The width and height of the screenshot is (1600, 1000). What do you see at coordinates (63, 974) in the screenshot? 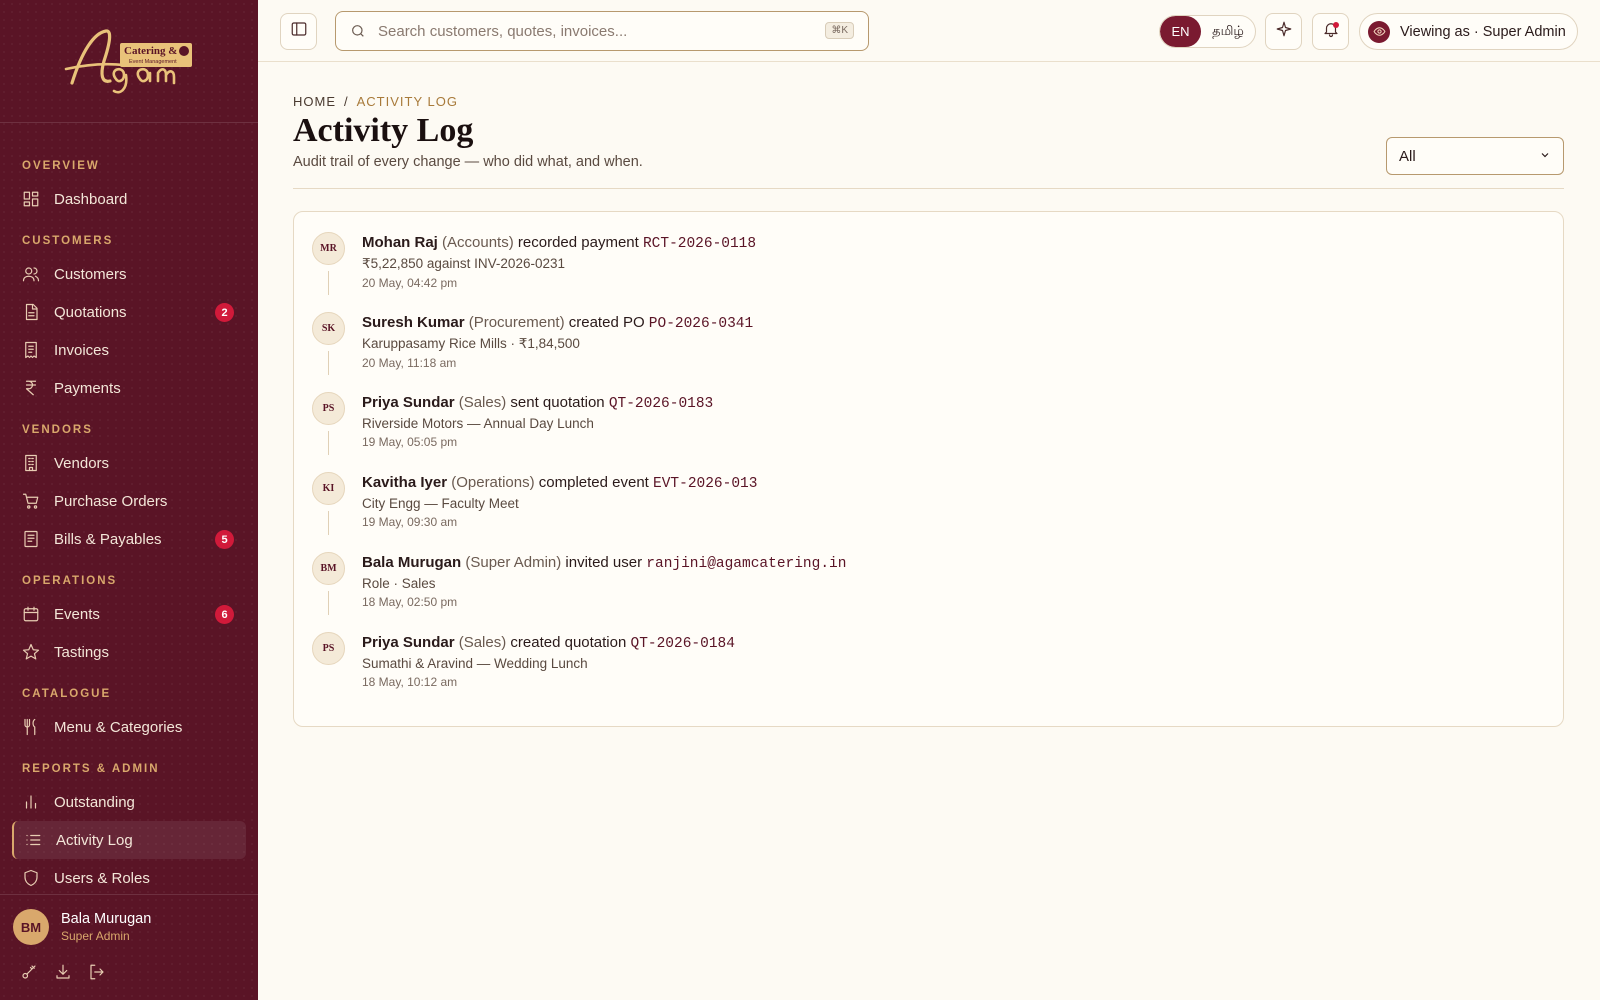
I see `download-icon` at bounding box center [63, 974].